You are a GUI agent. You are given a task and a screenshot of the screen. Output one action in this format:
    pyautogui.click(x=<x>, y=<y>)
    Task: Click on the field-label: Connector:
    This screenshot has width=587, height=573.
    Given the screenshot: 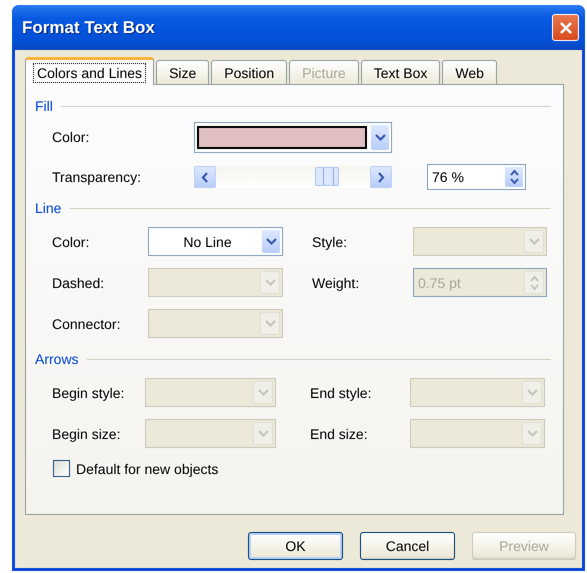 What is the action you would take?
    pyautogui.click(x=87, y=324)
    